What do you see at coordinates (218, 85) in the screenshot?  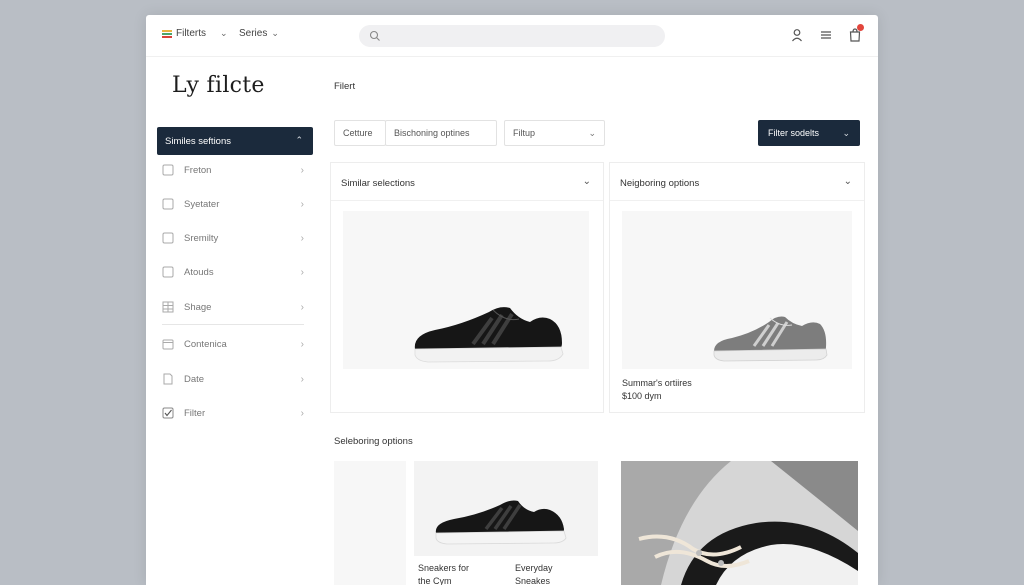 I see `page-title: Ly filcte` at bounding box center [218, 85].